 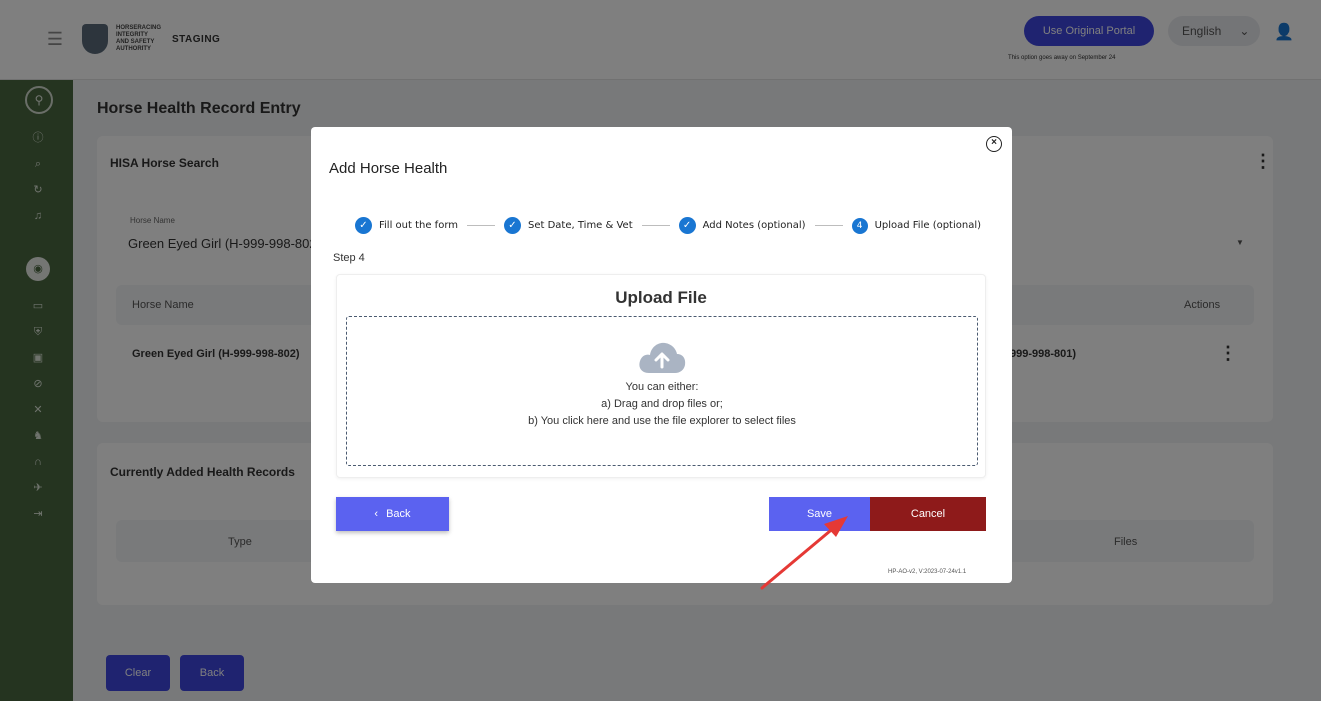 What do you see at coordinates (662, 357) in the screenshot?
I see `cloud-upload-icon` at bounding box center [662, 357].